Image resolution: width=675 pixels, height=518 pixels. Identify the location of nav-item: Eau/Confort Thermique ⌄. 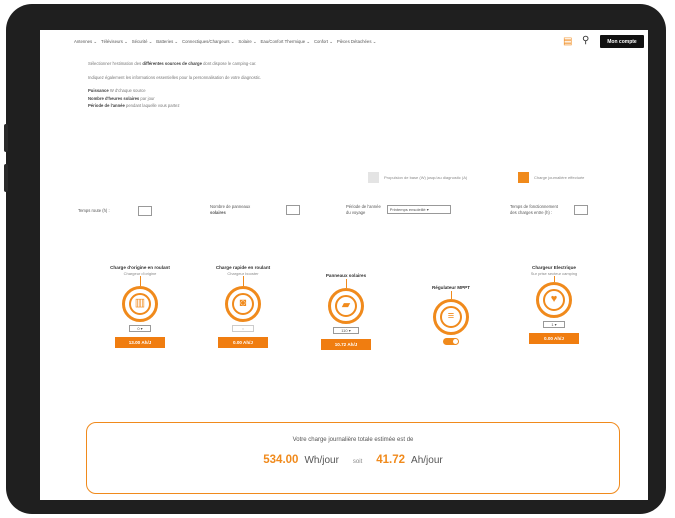
(285, 42).